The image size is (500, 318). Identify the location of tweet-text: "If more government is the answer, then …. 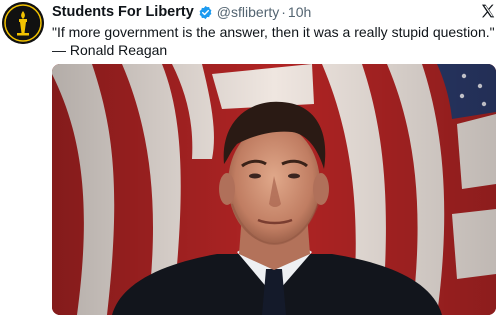
(273, 41).